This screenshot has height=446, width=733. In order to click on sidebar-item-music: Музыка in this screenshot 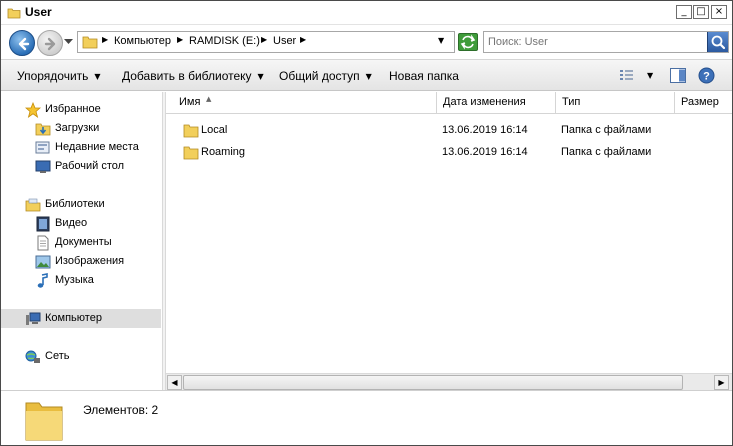, I will do `click(81, 280)`.